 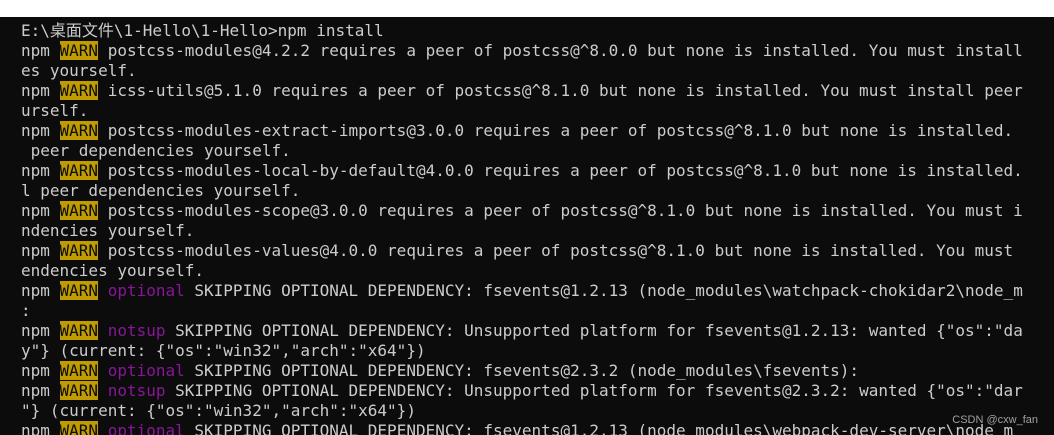 I want to click on terminal-line: endencies yourself., so click(x=112, y=271).